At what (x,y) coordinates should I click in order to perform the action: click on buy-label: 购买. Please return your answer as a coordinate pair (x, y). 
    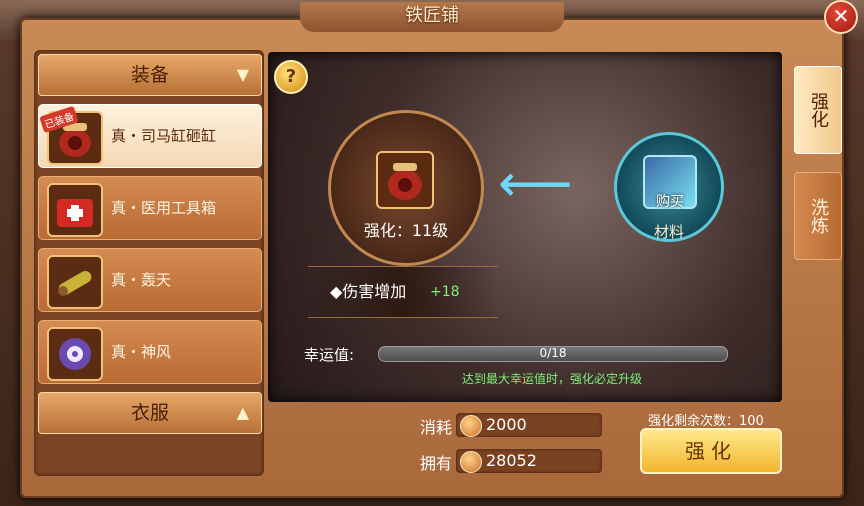
    Looking at the image, I should click on (670, 202).